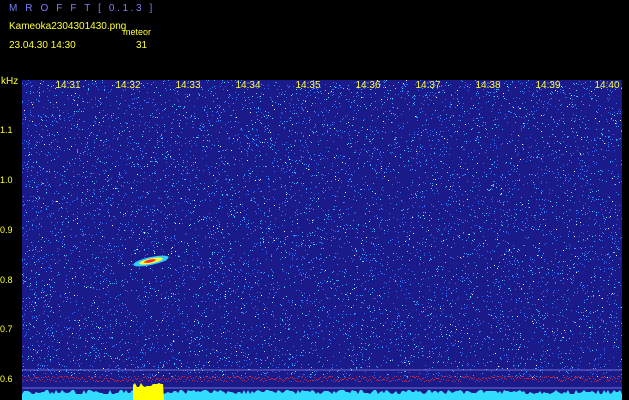  Describe the element at coordinates (42, 45) in the screenshot. I see `date-time: 23.04.30 14:30` at that location.